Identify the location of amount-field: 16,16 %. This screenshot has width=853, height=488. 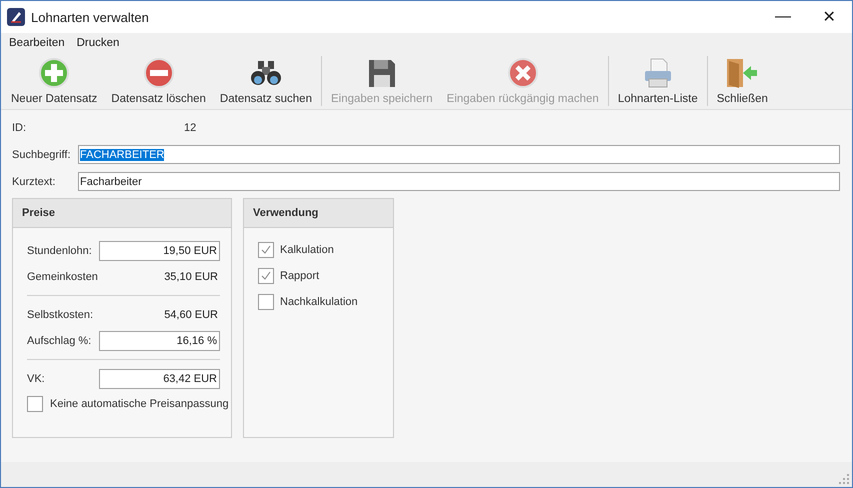
(159, 341).